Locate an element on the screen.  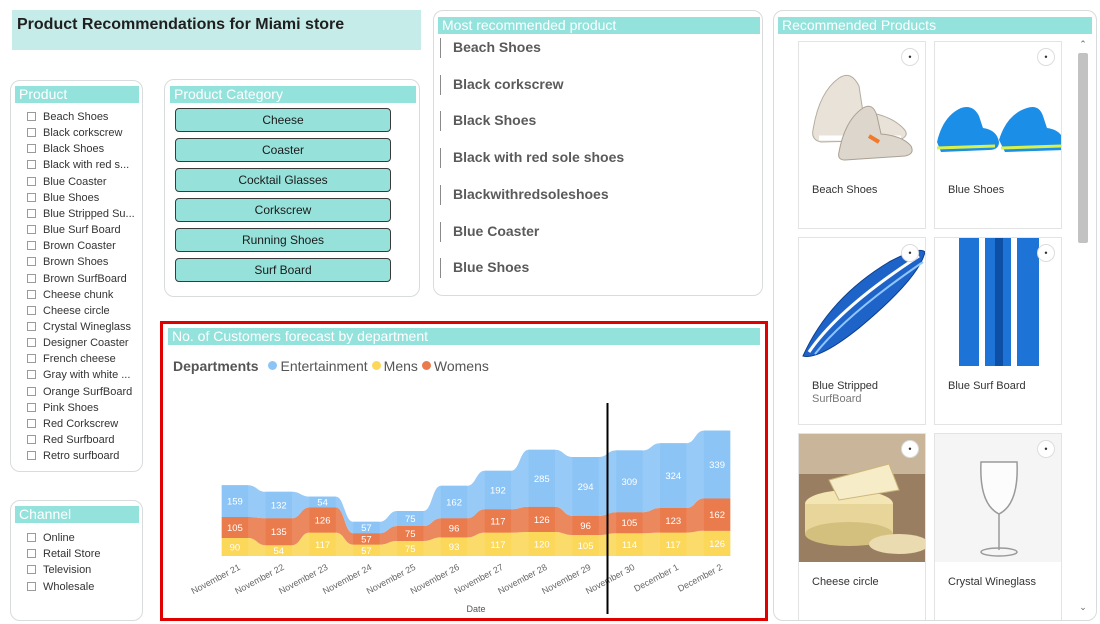
most-recommended-item: Blue Shoes is located at coordinates (484, 268).